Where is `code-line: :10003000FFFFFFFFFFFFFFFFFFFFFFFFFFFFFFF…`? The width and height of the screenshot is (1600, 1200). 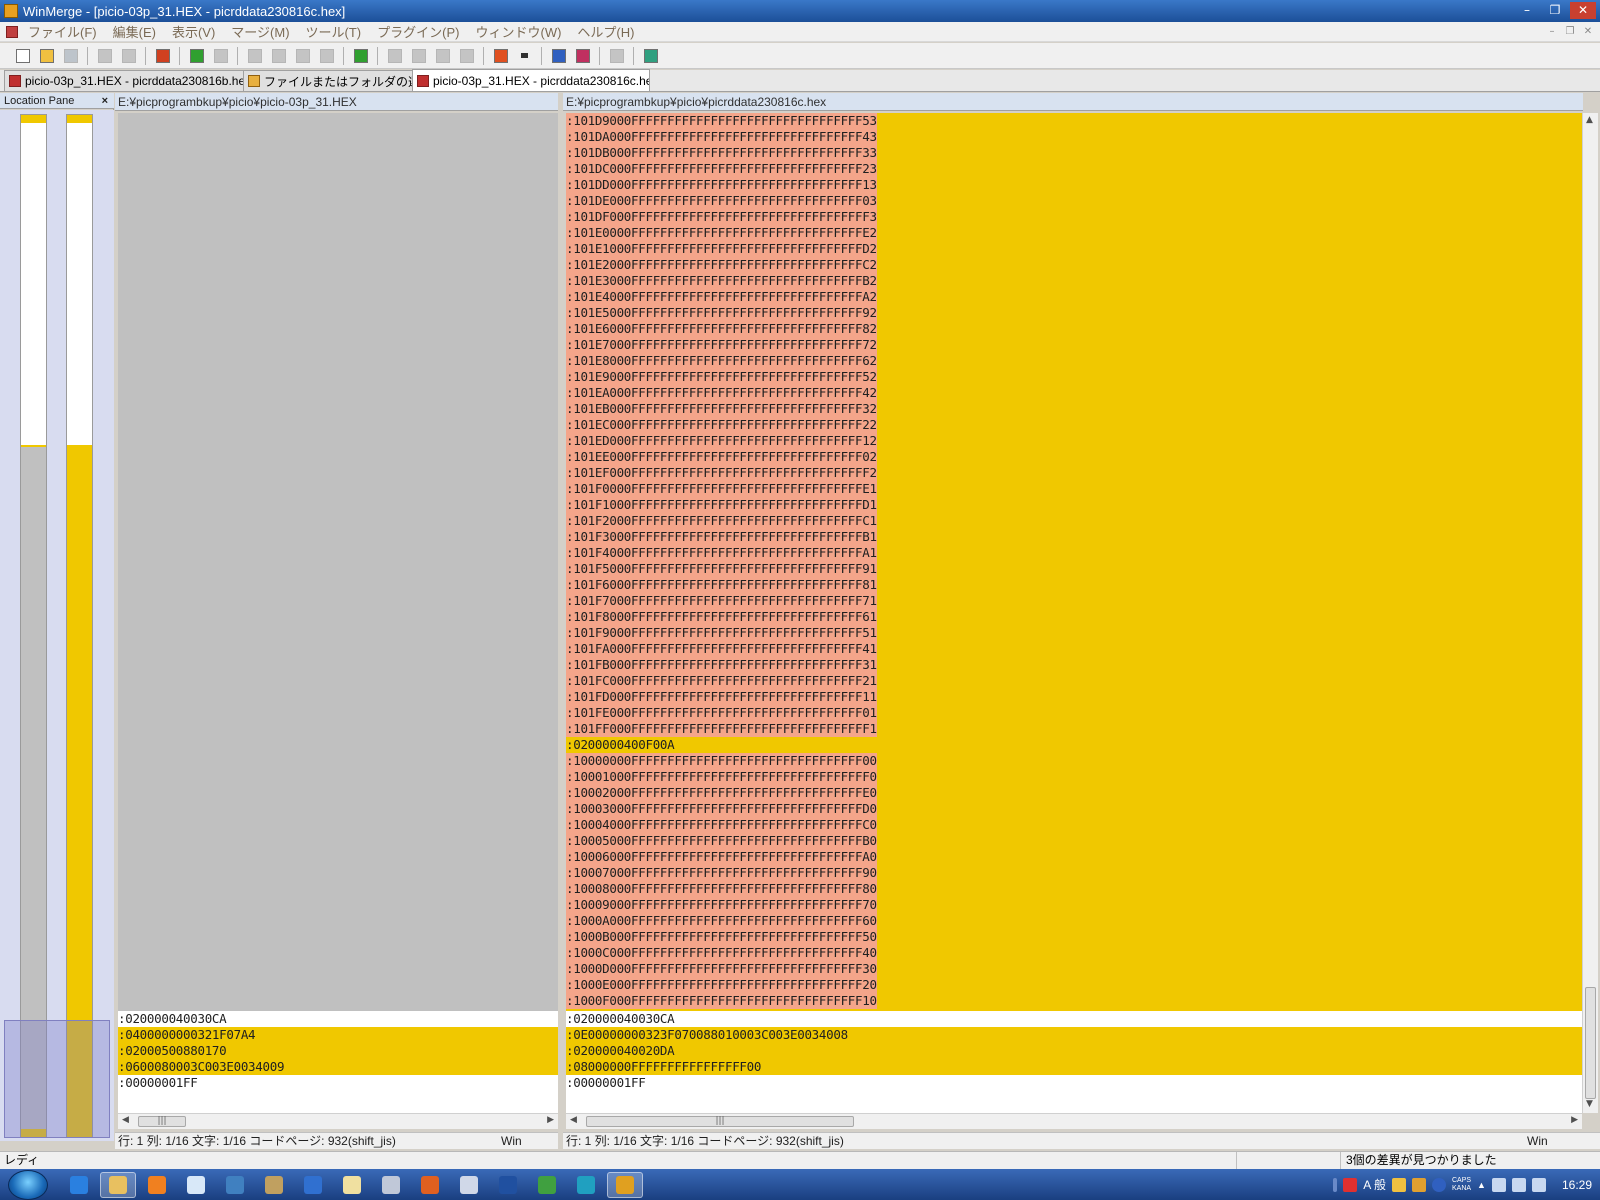 code-line: :10003000FFFFFFFFFFFFFFFFFFFFFFFFFFFFFFF… is located at coordinates (721, 809).